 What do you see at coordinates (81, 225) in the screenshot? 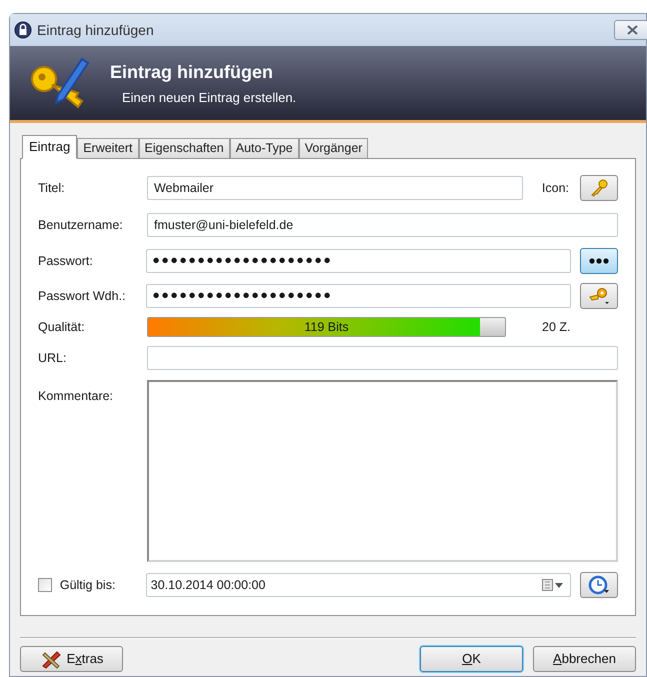
I see `field-label: Benutzername:` at bounding box center [81, 225].